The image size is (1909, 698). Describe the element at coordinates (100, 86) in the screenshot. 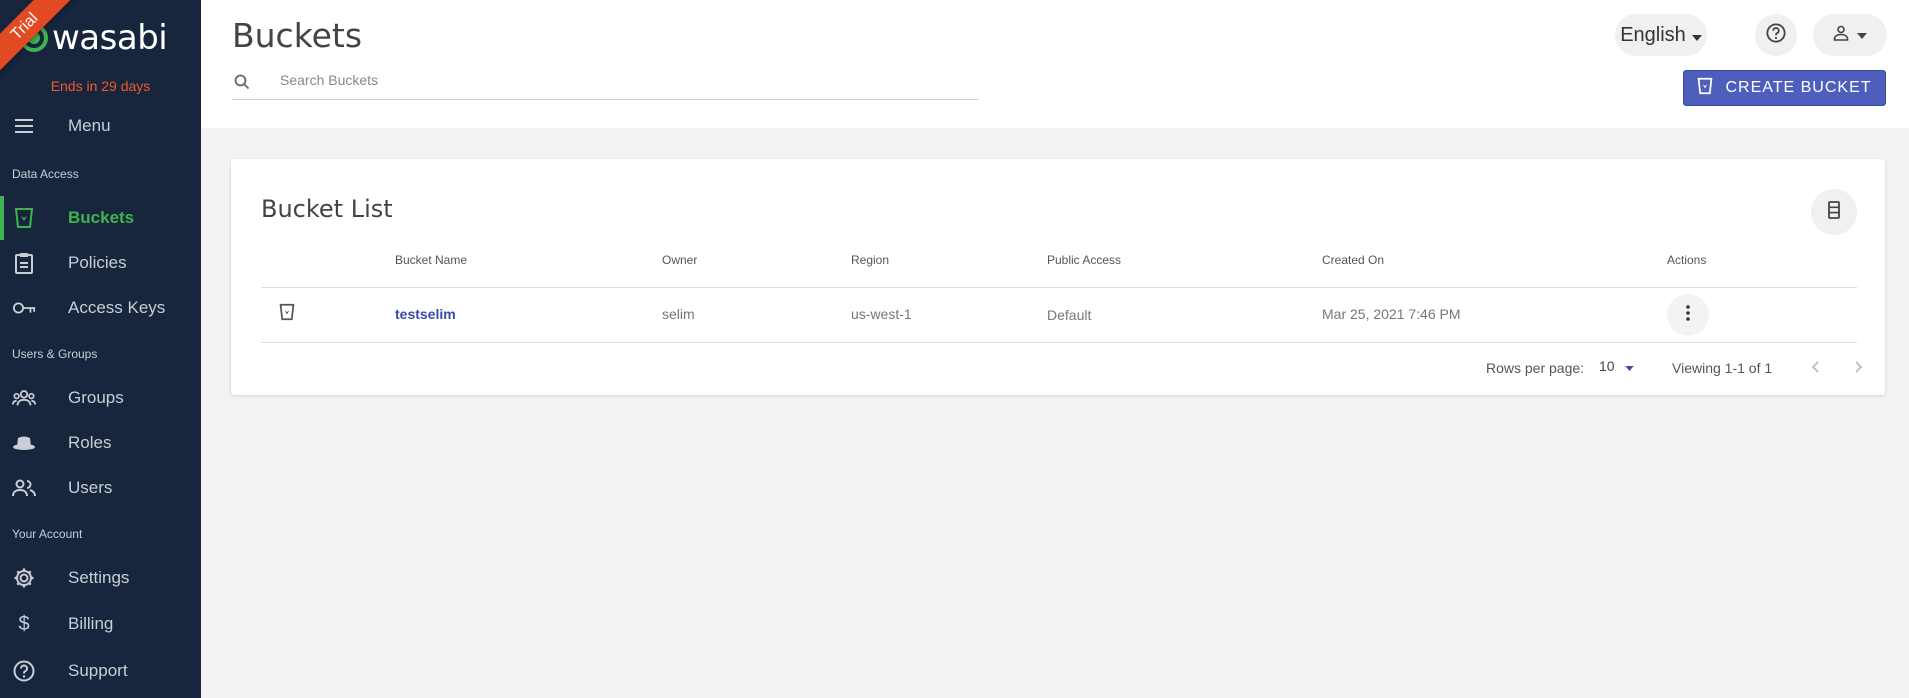

I see `trial-notice: Ends in 29 days` at that location.